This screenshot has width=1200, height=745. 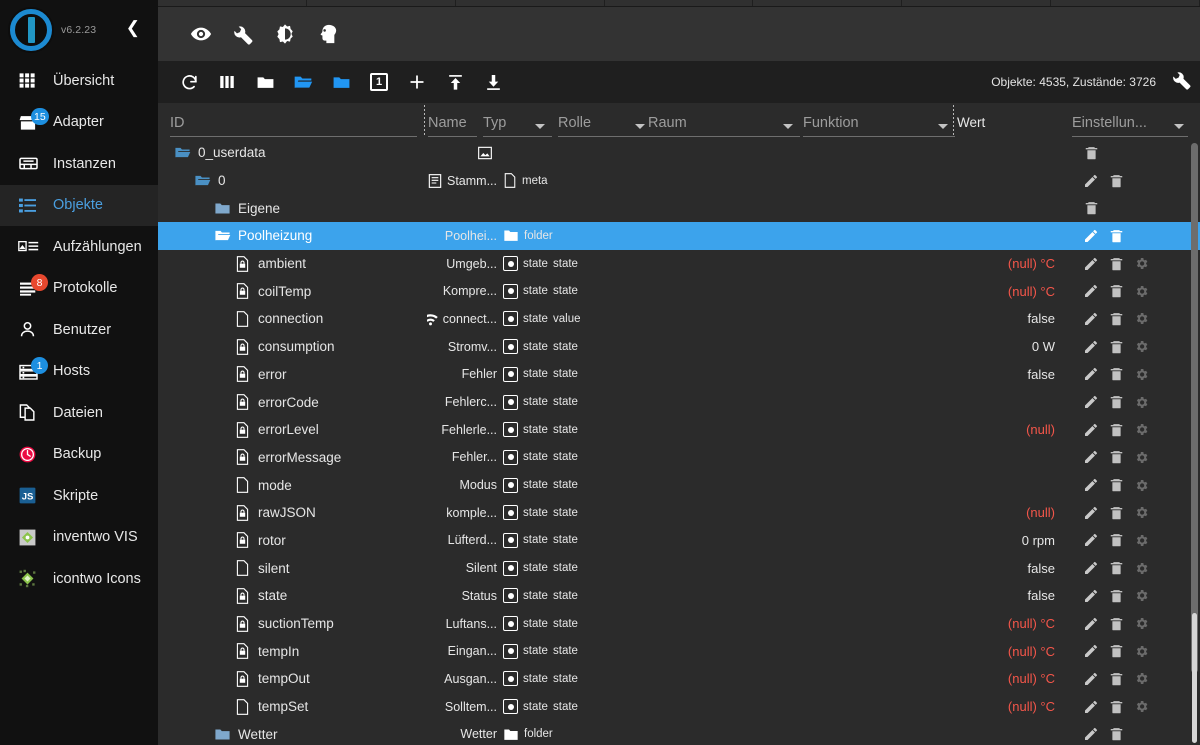 I want to click on filter-rolle: Rolle, so click(x=606, y=122).